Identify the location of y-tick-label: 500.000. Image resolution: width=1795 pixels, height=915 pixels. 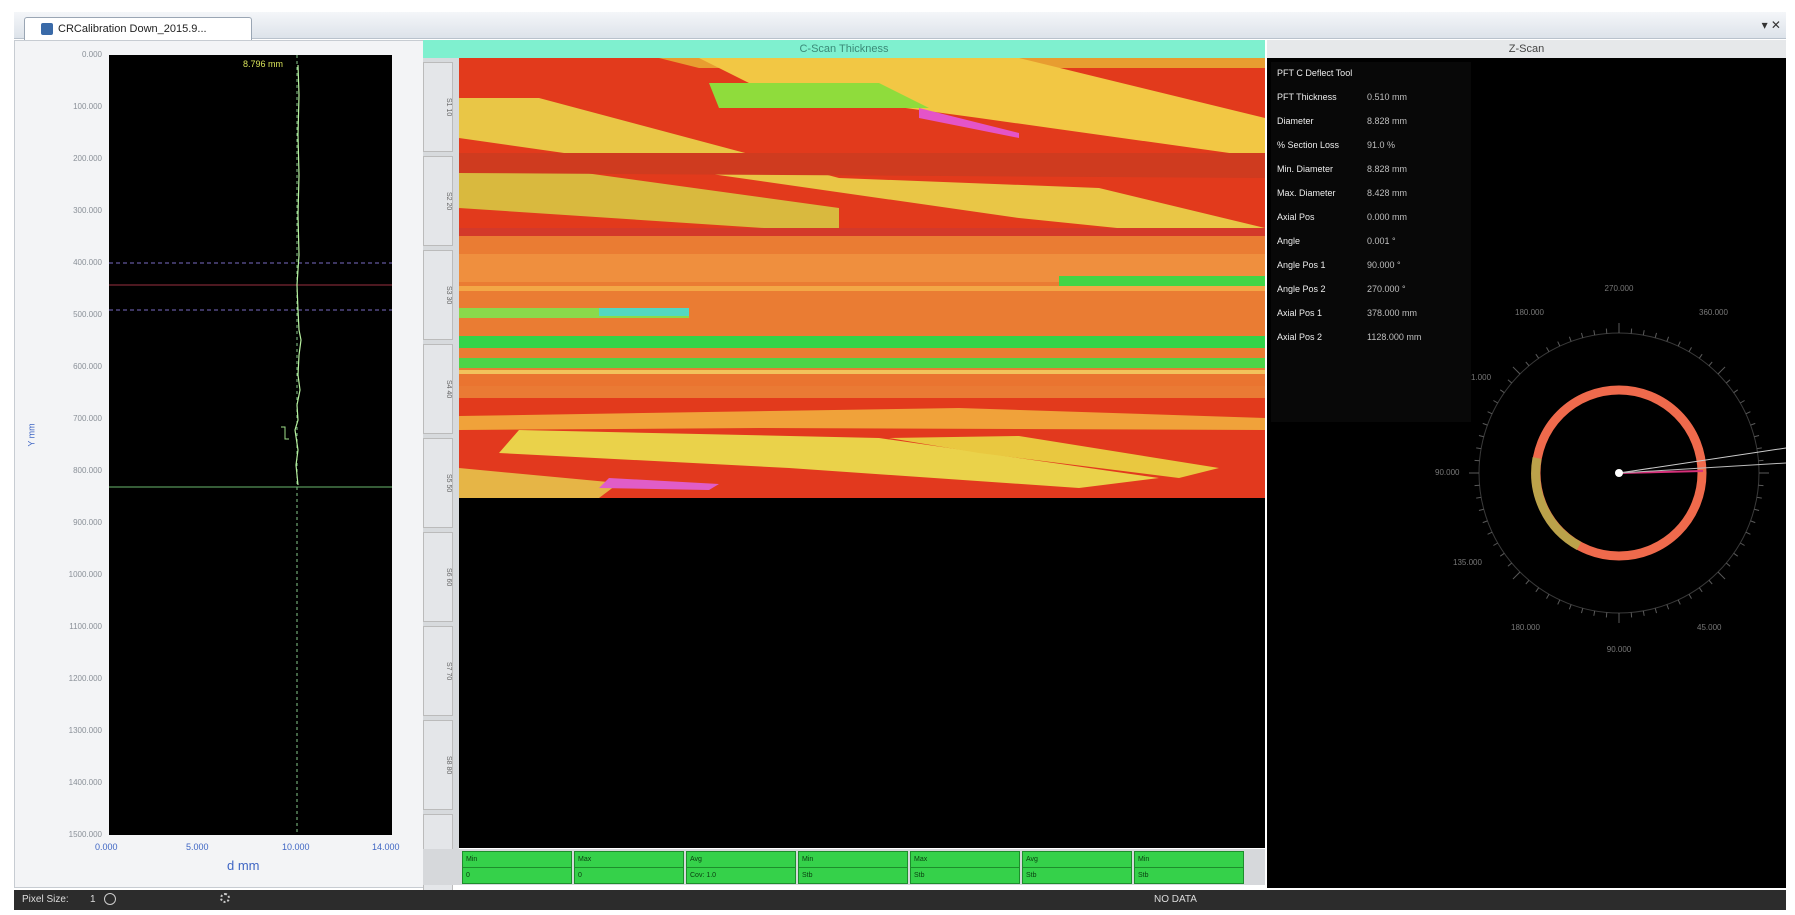
(87, 314).